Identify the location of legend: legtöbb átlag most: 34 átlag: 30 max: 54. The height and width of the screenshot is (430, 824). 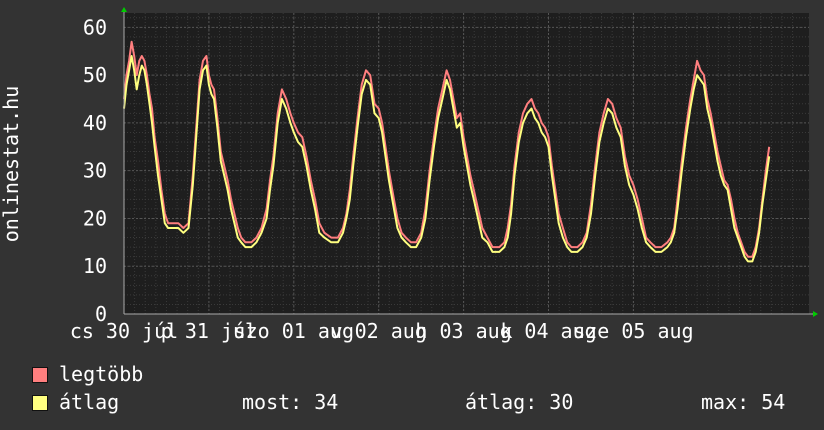
(422, 392).